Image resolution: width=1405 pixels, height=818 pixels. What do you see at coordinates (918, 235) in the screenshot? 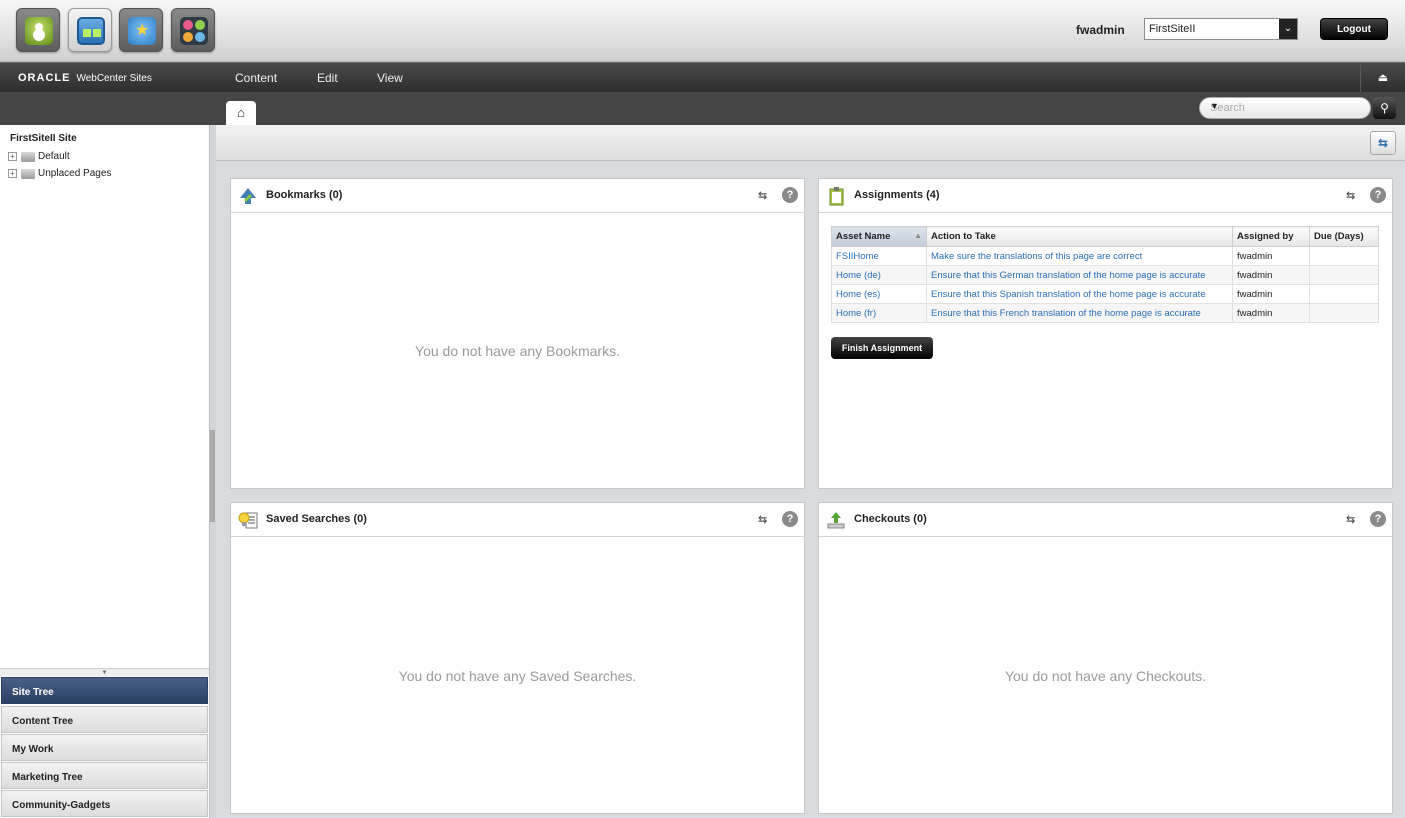
I see `sort-ascending-icon: ▲` at bounding box center [918, 235].